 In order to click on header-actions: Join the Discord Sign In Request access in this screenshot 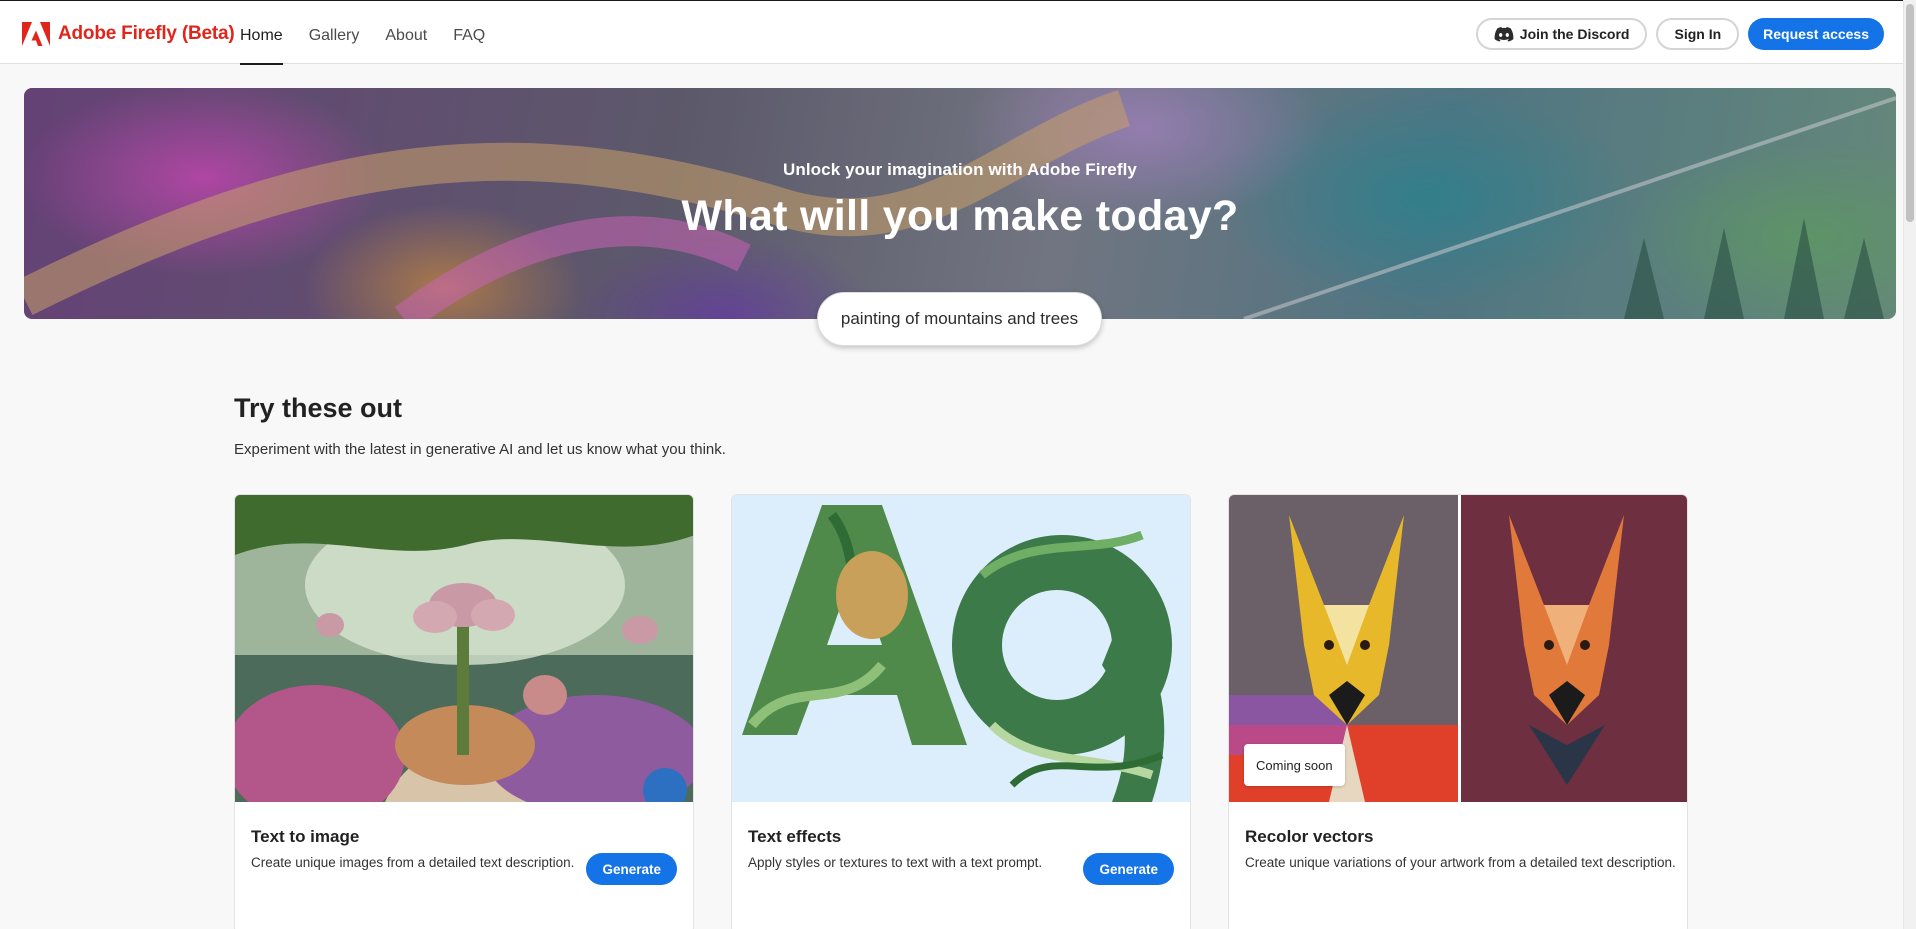, I will do `click(1679, 34)`.